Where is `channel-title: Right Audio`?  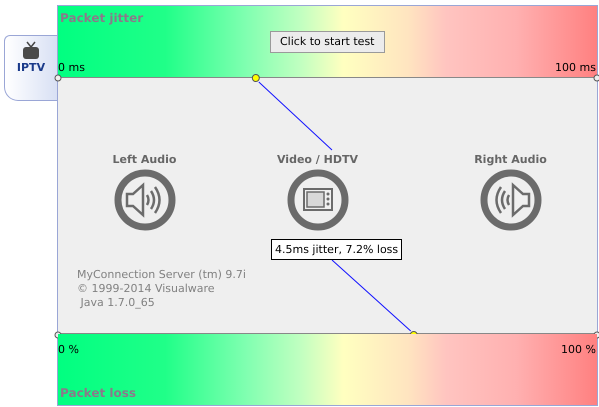 channel-title: Right Audio is located at coordinates (510, 160).